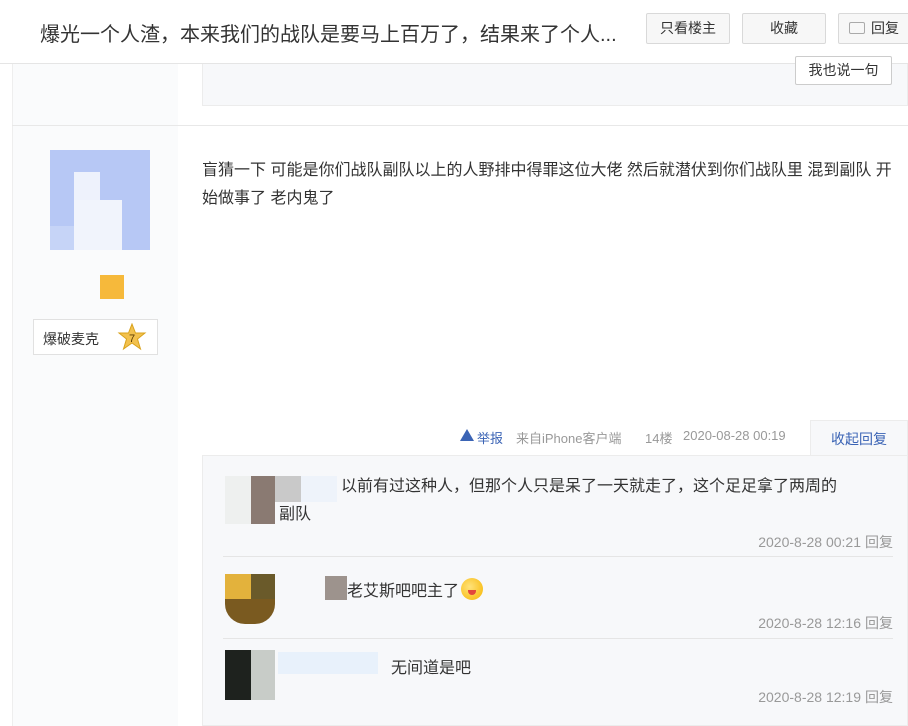  I want to click on level-number: 7, so click(132, 339).